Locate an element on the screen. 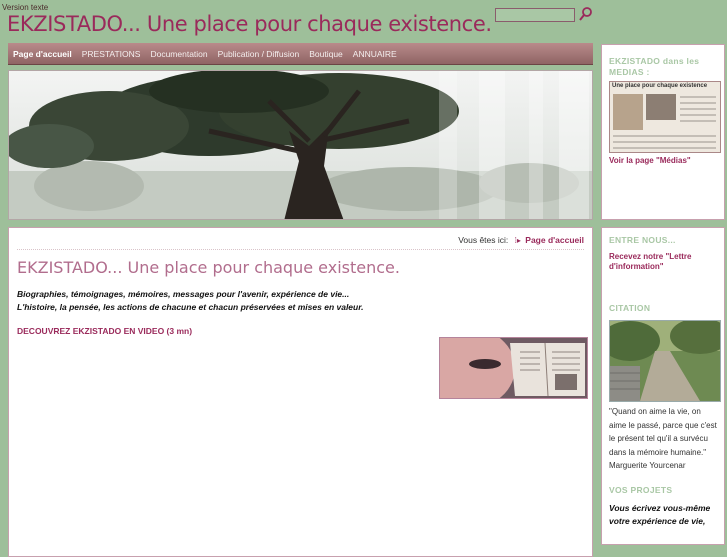 The image size is (727, 557). divider is located at coordinates (300, 249).